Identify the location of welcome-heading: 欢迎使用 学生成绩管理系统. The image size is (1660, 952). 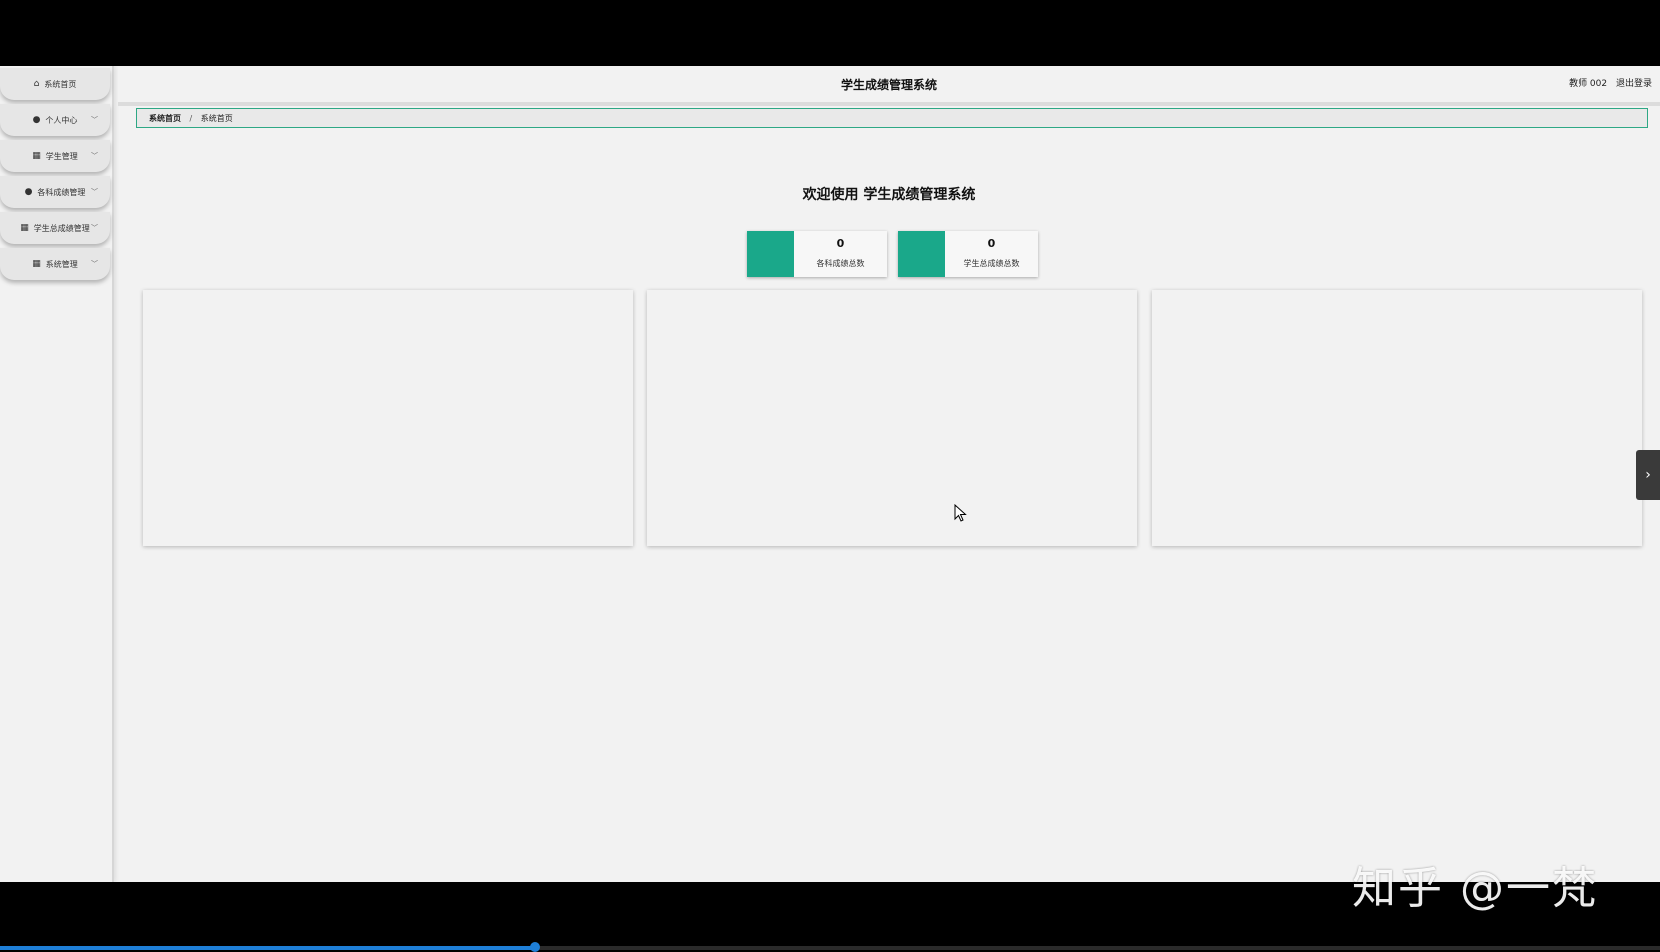
(889, 195).